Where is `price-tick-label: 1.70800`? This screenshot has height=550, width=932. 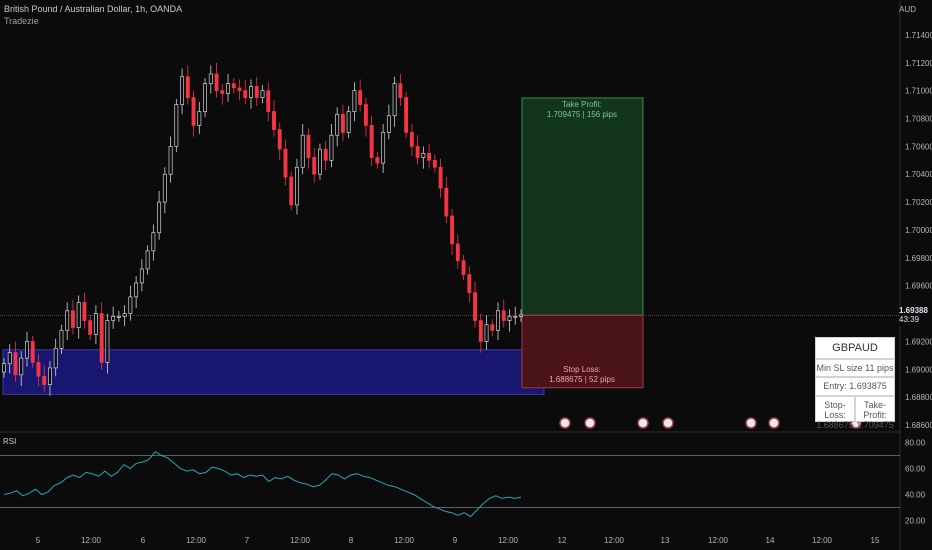
price-tick-label: 1.70800 is located at coordinates (918, 119).